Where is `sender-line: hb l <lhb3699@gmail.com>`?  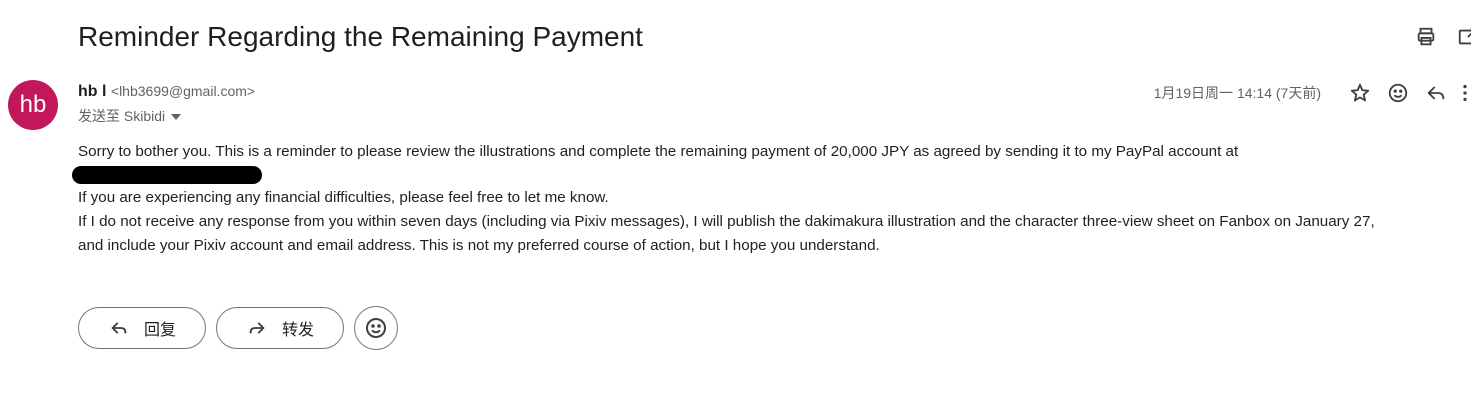
sender-line: hb l <lhb3699@gmail.com> is located at coordinates (166, 91).